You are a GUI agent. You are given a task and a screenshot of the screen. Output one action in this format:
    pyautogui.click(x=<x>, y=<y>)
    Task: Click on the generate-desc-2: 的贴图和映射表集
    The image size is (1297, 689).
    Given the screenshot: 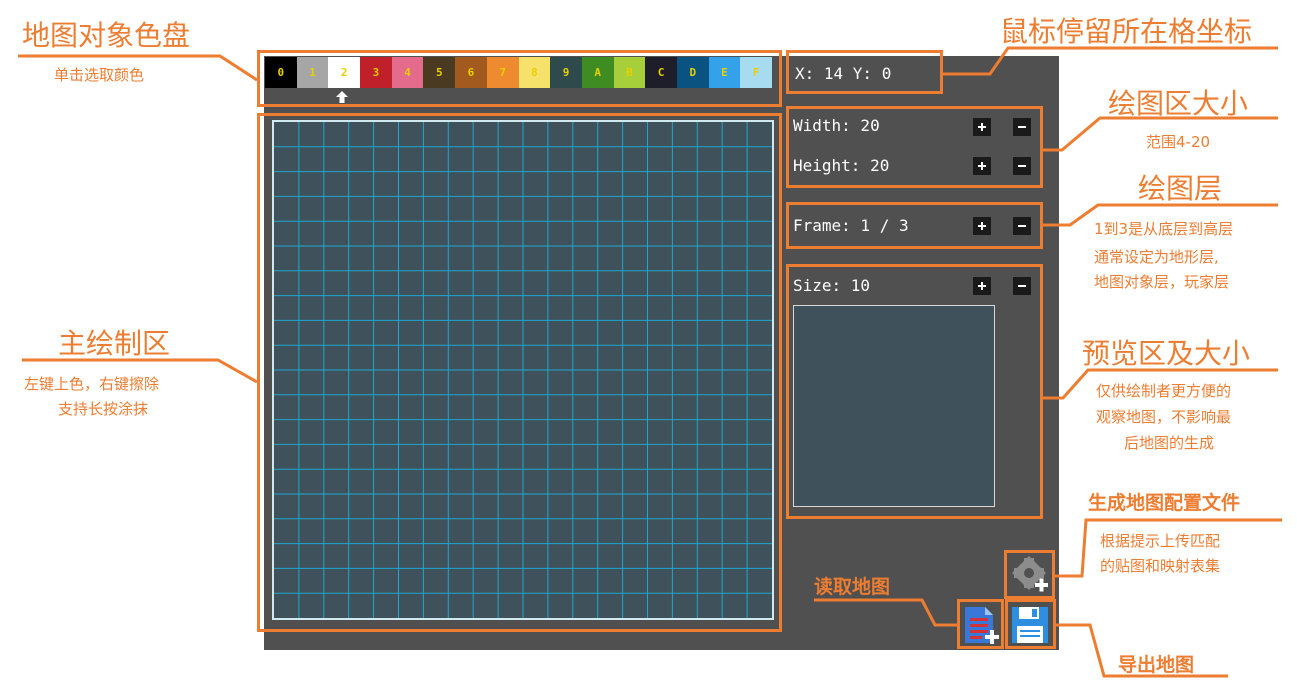 What is the action you would take?
    pyautogui.click(x=1160, y=566)
    